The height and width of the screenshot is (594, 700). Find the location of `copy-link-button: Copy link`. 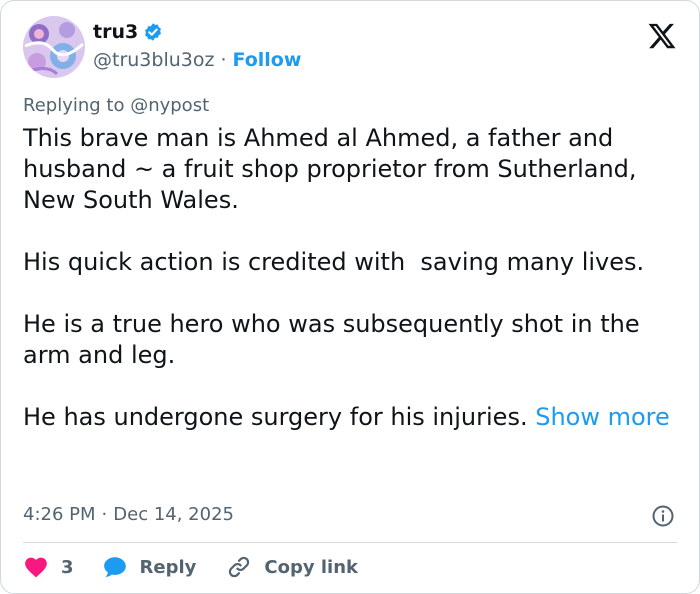

copy-link-button: Copy link is located at coordinates (292, 567).